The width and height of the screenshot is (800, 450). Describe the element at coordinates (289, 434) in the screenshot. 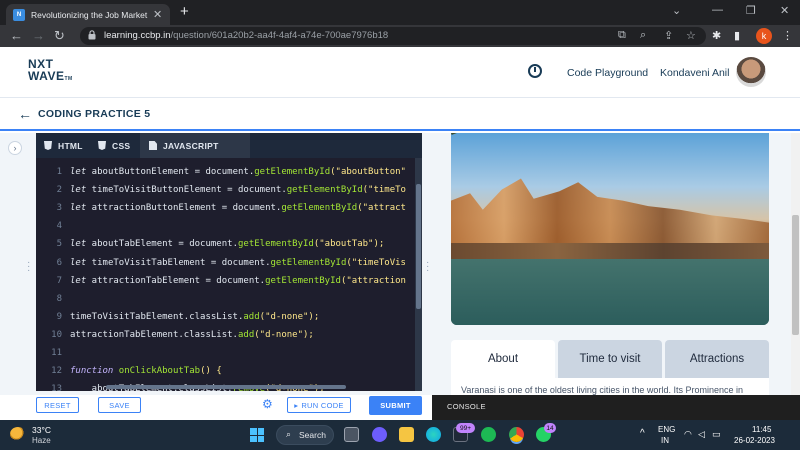

I see `search-icon: ⌕` at that location.